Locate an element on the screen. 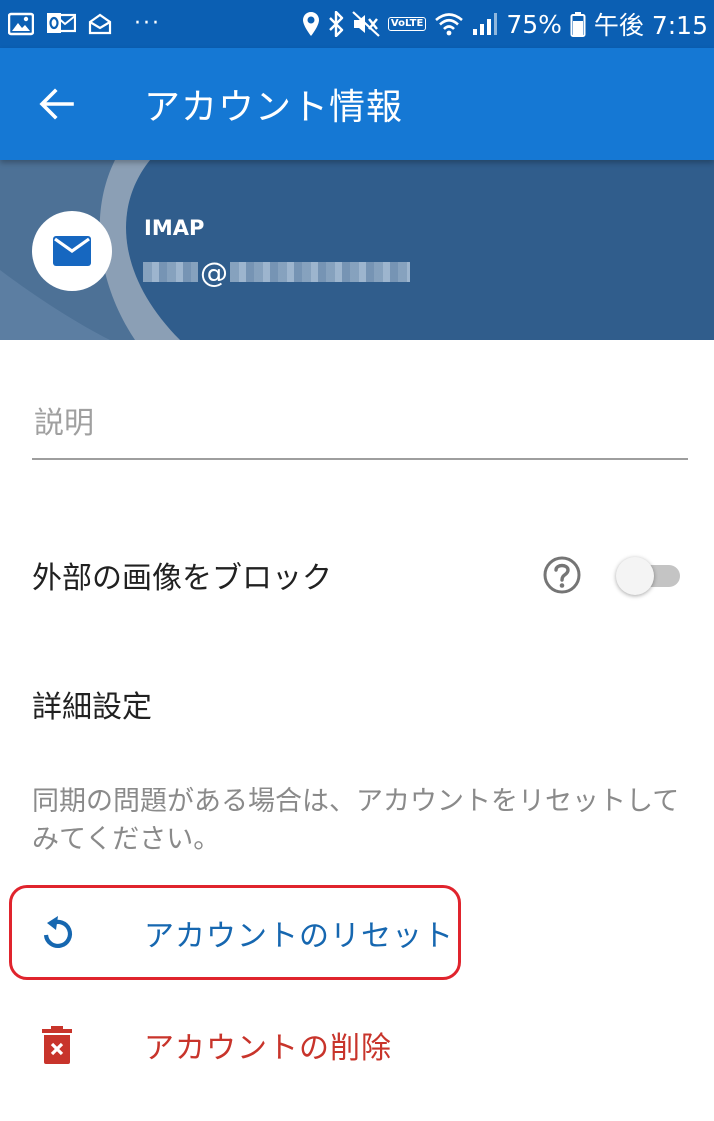 Image resolution: width=714 pixels, height=1121 pixels. status-bar: ··· VoLTE 75% 午後 7:15 is located at coordinates (357, 24).